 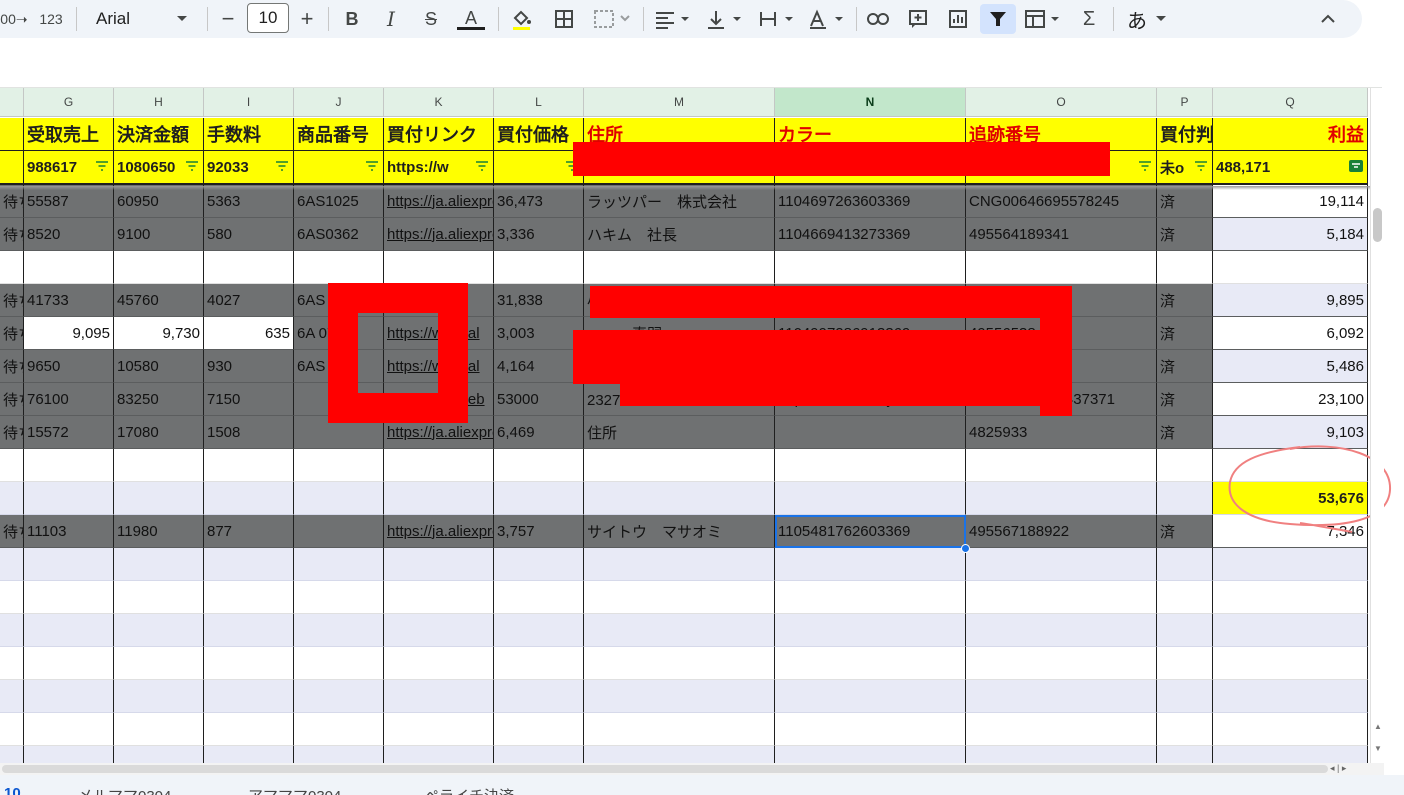 What do you see at coordinates (679, 102) in the screenshot?
I see `column-header: M` at bounding box center [679, 102].